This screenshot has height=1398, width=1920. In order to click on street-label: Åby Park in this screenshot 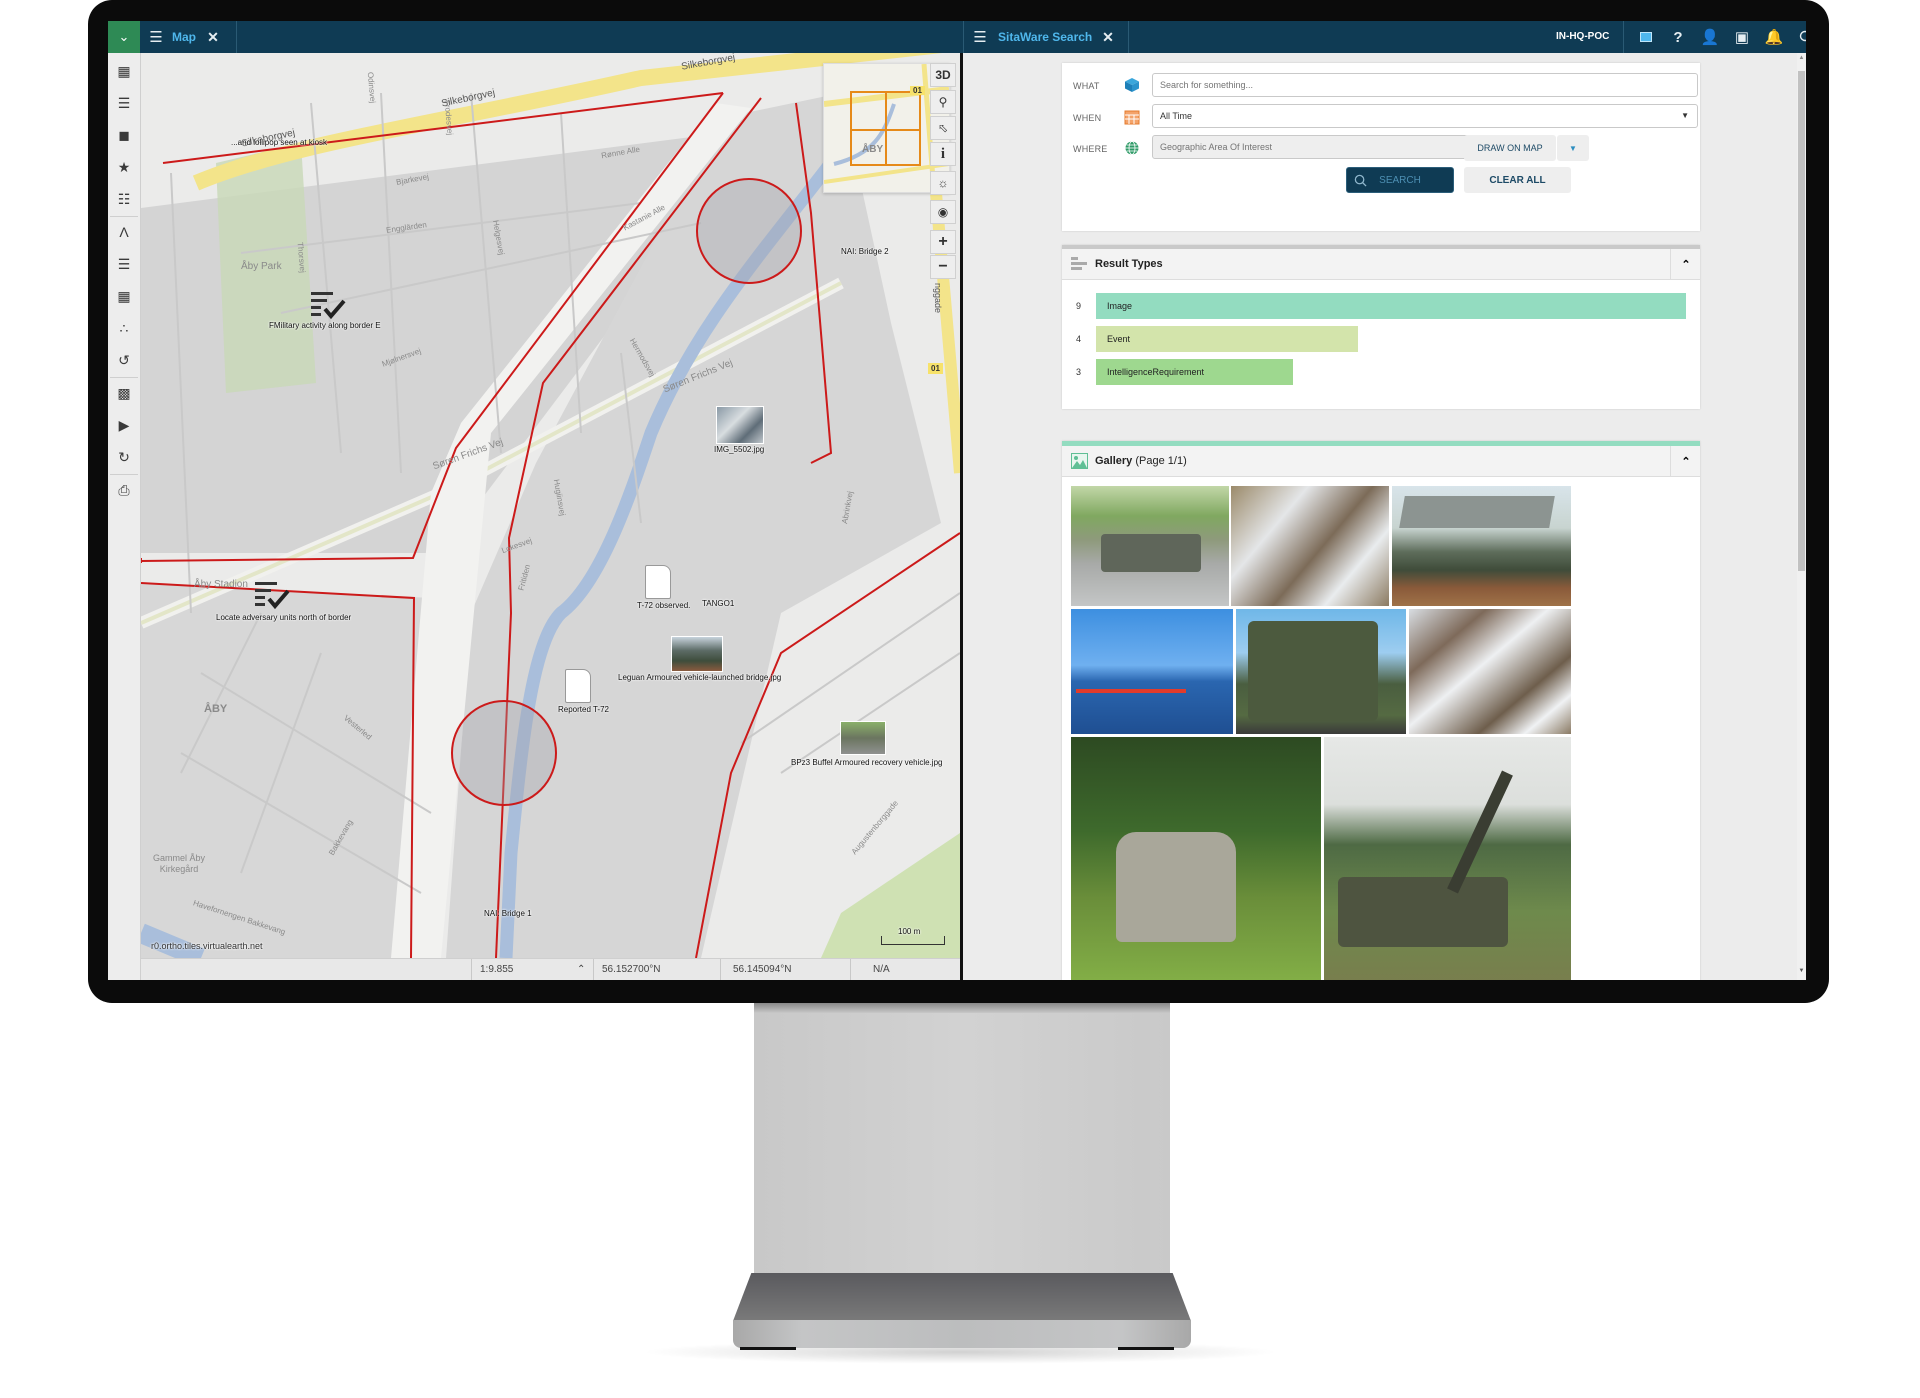, I will do `click(261, 266)`.